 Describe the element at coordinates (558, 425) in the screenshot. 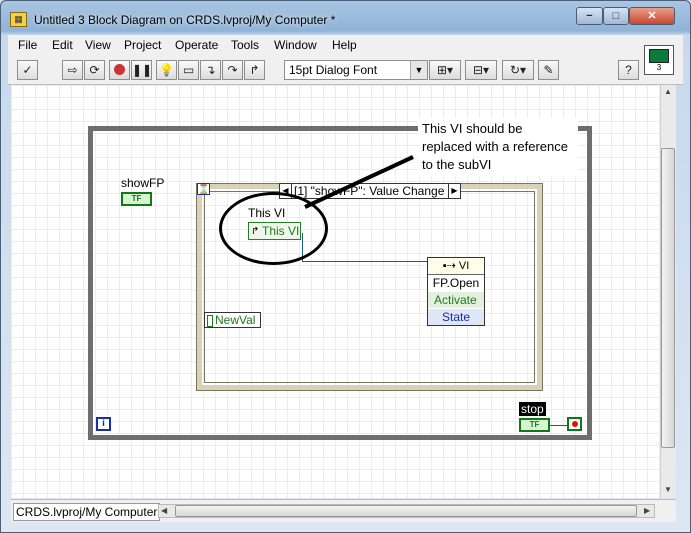

I see `stop-wire` at that location.